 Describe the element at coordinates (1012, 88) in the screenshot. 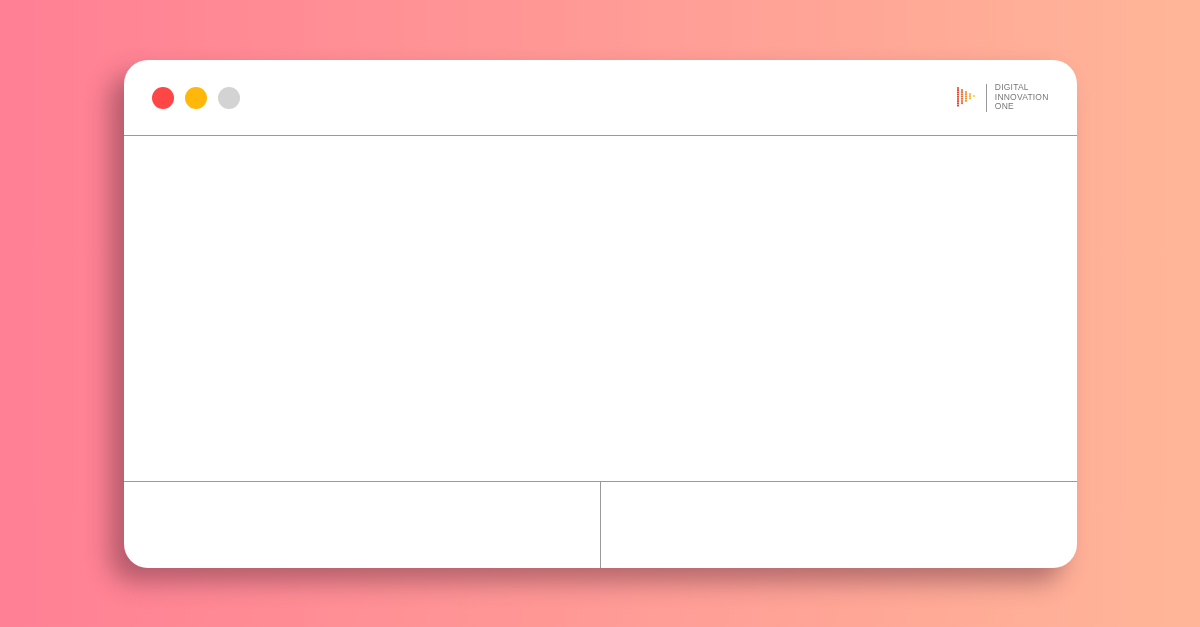

I see `logo-text: DIGITAL` at that location.